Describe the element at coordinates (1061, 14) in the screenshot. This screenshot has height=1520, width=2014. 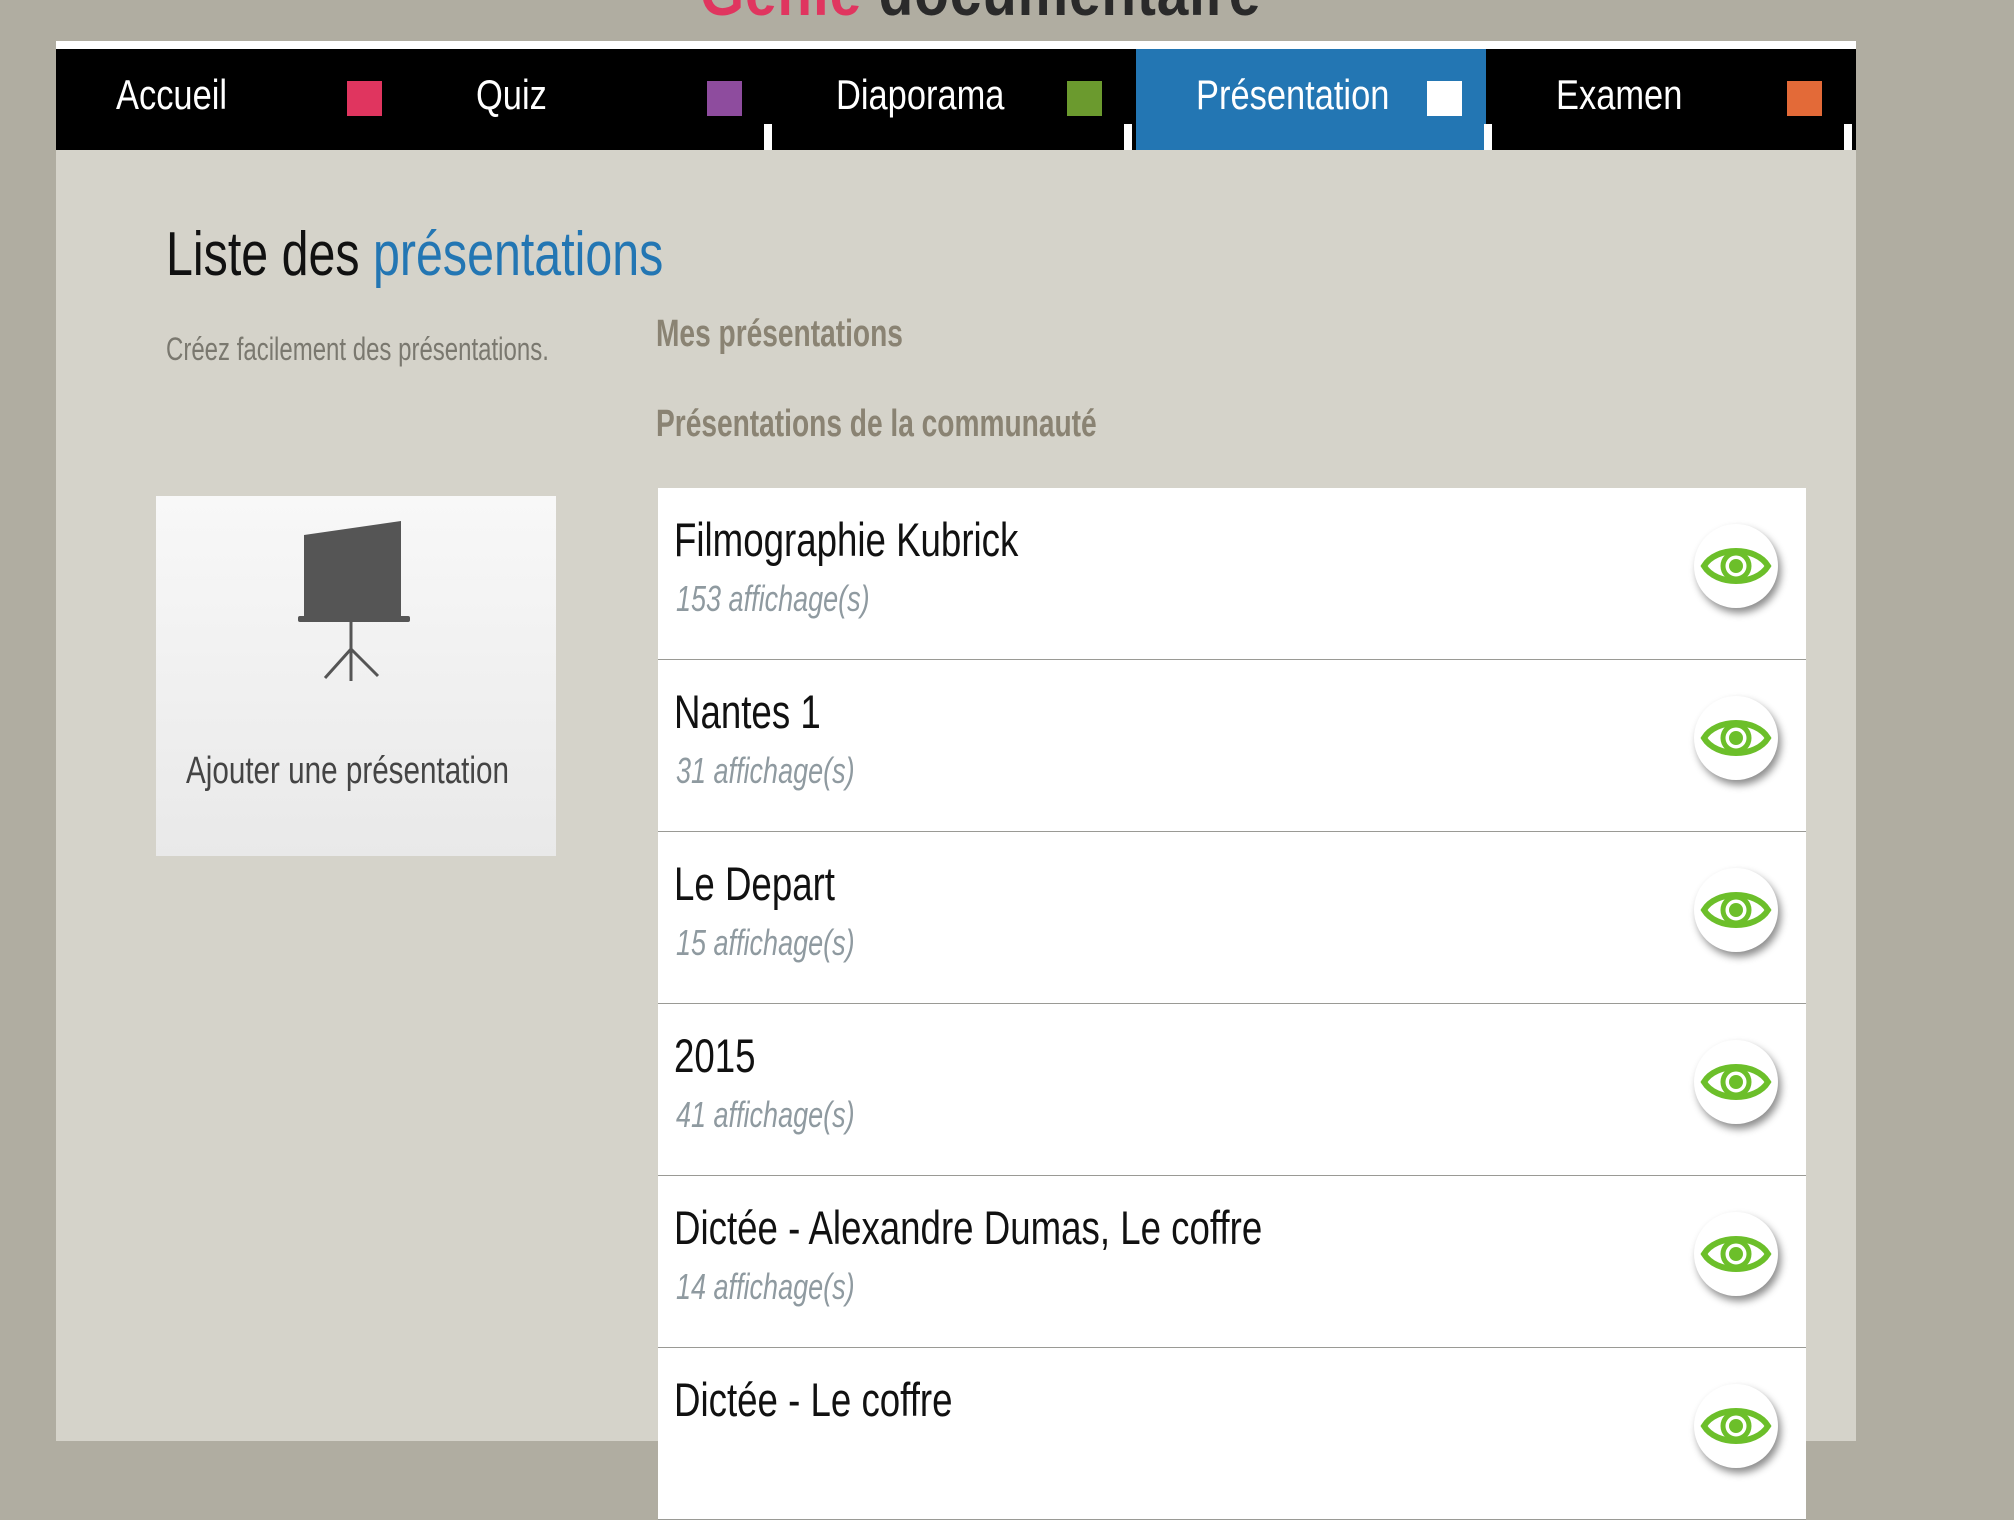
I see `site-title-rest: documentaire` at that location.